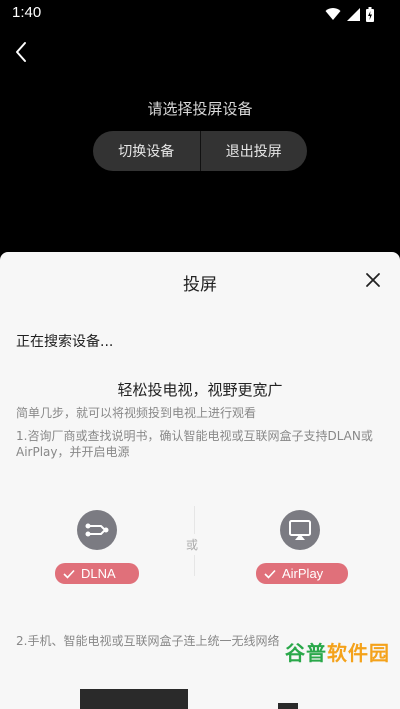  Describe the element at coordinates (200, 285) in the screenshot. I see `sheet-title: 投屏` at that location.